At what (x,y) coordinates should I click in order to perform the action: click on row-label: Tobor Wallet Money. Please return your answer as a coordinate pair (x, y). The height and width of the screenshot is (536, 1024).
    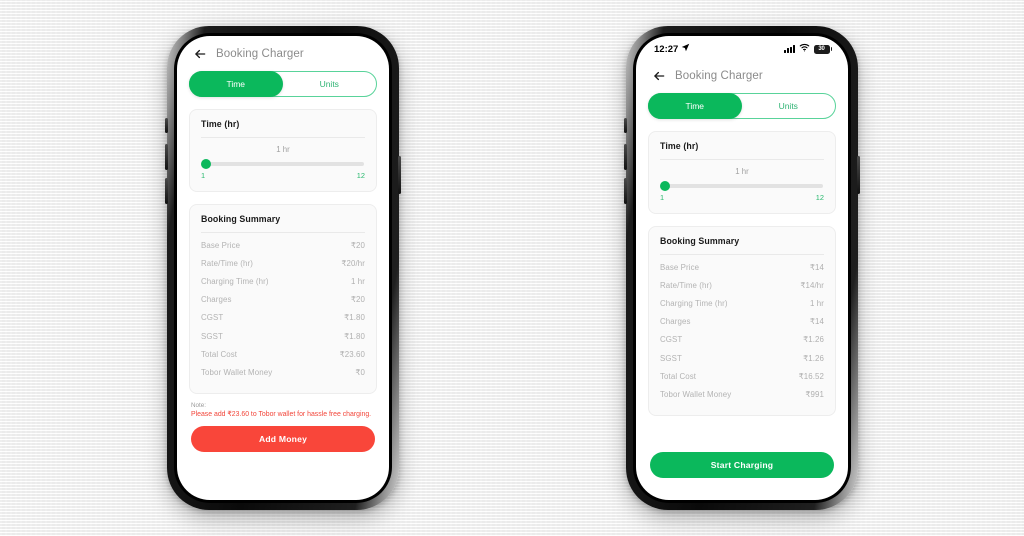
    Looking at the image, I should click on (696, 394).